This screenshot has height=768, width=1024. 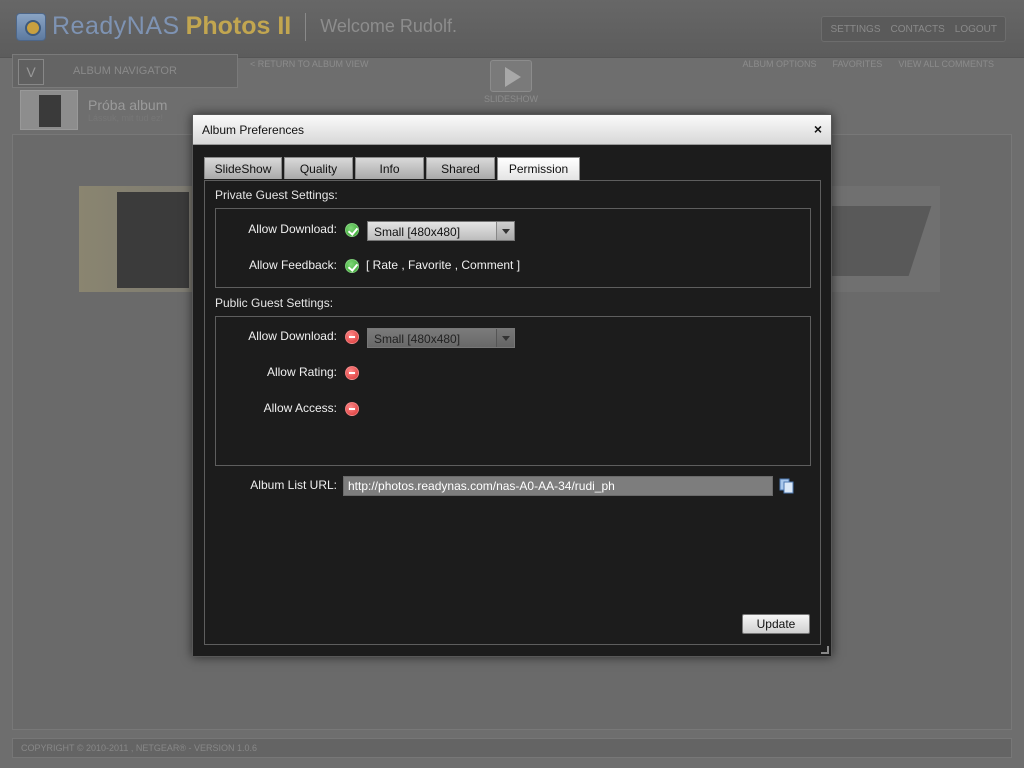 I want to click on logout-link: LOGOUT, so click(x=976, y=29).